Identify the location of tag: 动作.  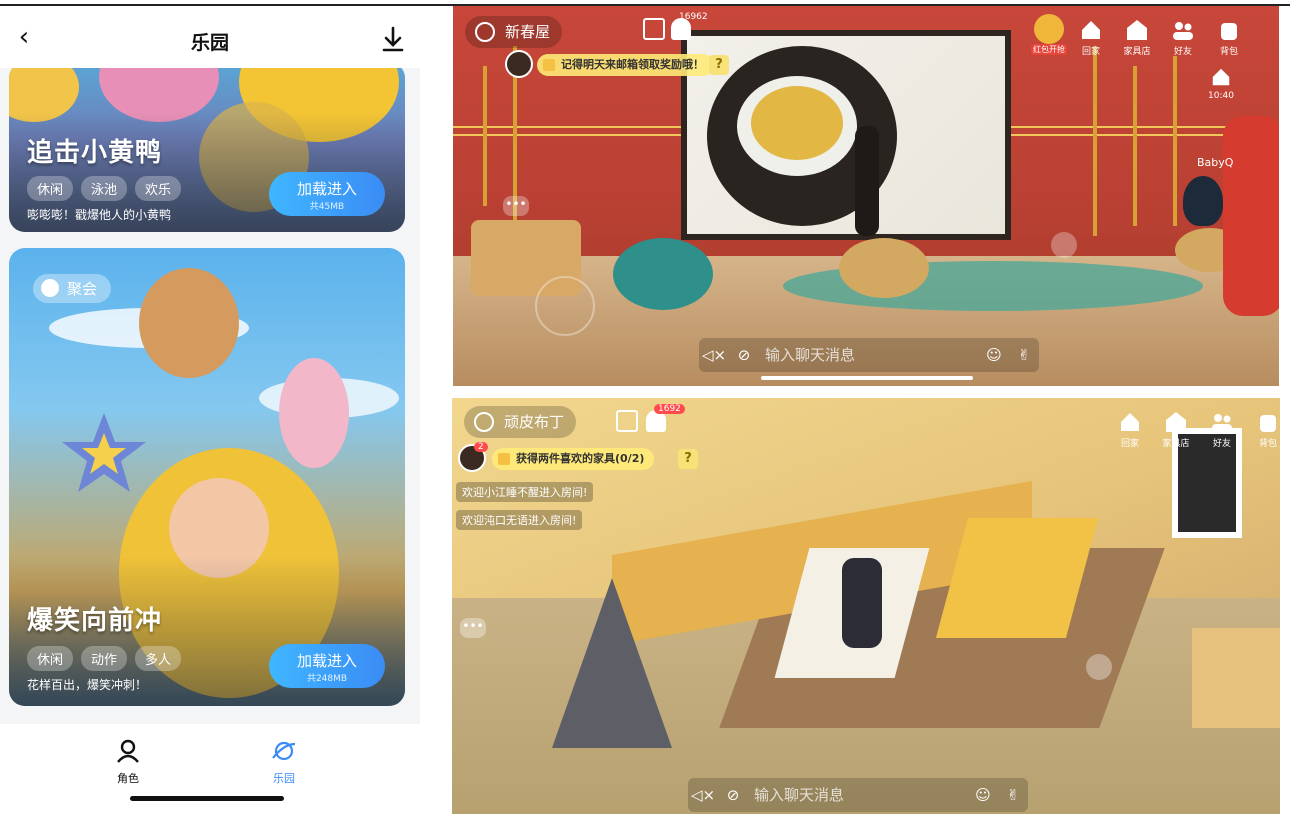
(104, 658).